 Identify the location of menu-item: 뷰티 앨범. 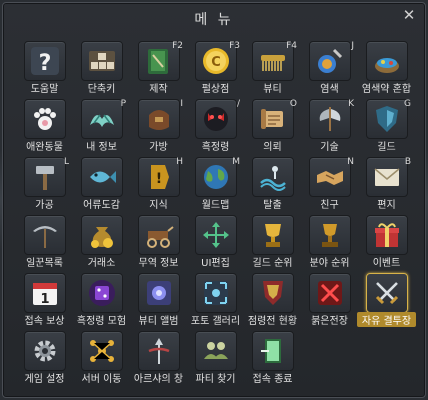
(158, 300).